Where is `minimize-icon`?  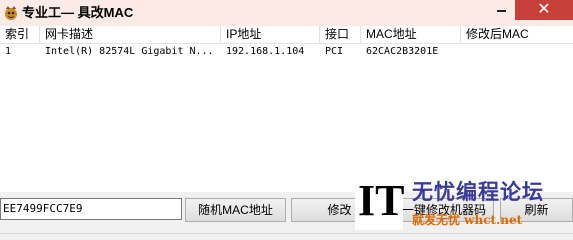 minimize-icon is located at coordinates (501, 11).